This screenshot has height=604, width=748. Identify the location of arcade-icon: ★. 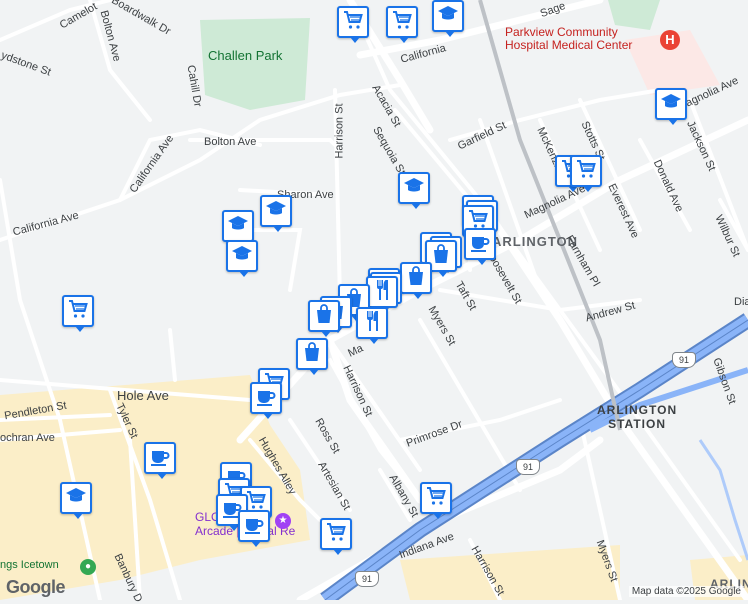
(283, 521).